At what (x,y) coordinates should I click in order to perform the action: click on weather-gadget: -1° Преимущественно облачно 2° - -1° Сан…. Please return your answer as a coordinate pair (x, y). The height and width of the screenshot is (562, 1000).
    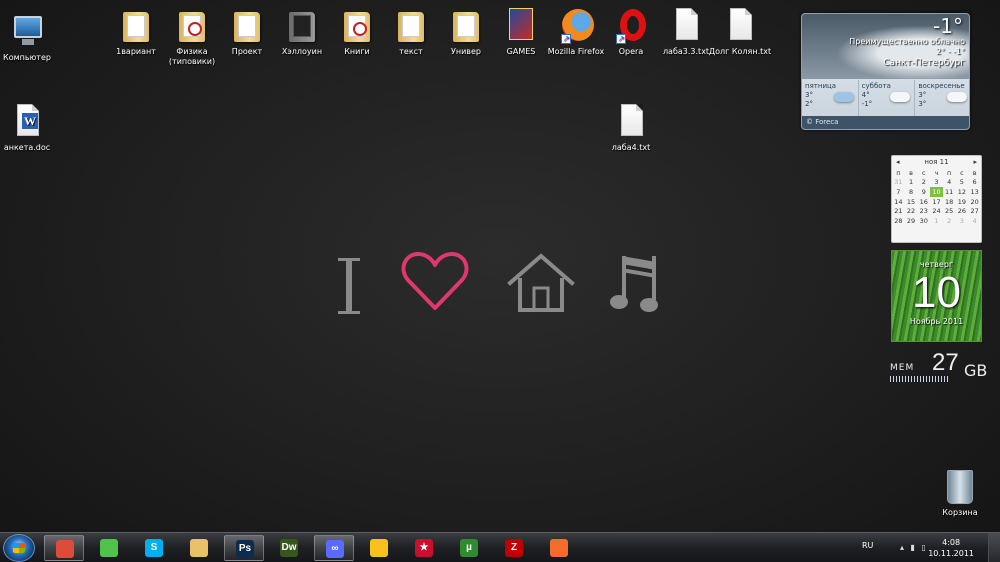
    Looking at the image, I should click on (885, 71).